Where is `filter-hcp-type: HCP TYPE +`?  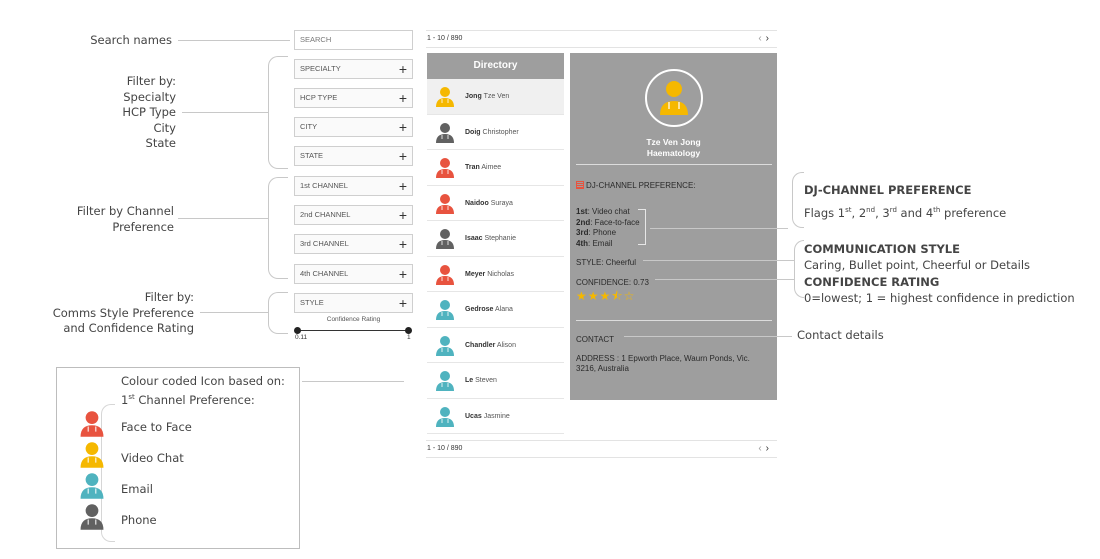
filter-hcp-type: HCP TYPE + is located at coordinates (353, 98).